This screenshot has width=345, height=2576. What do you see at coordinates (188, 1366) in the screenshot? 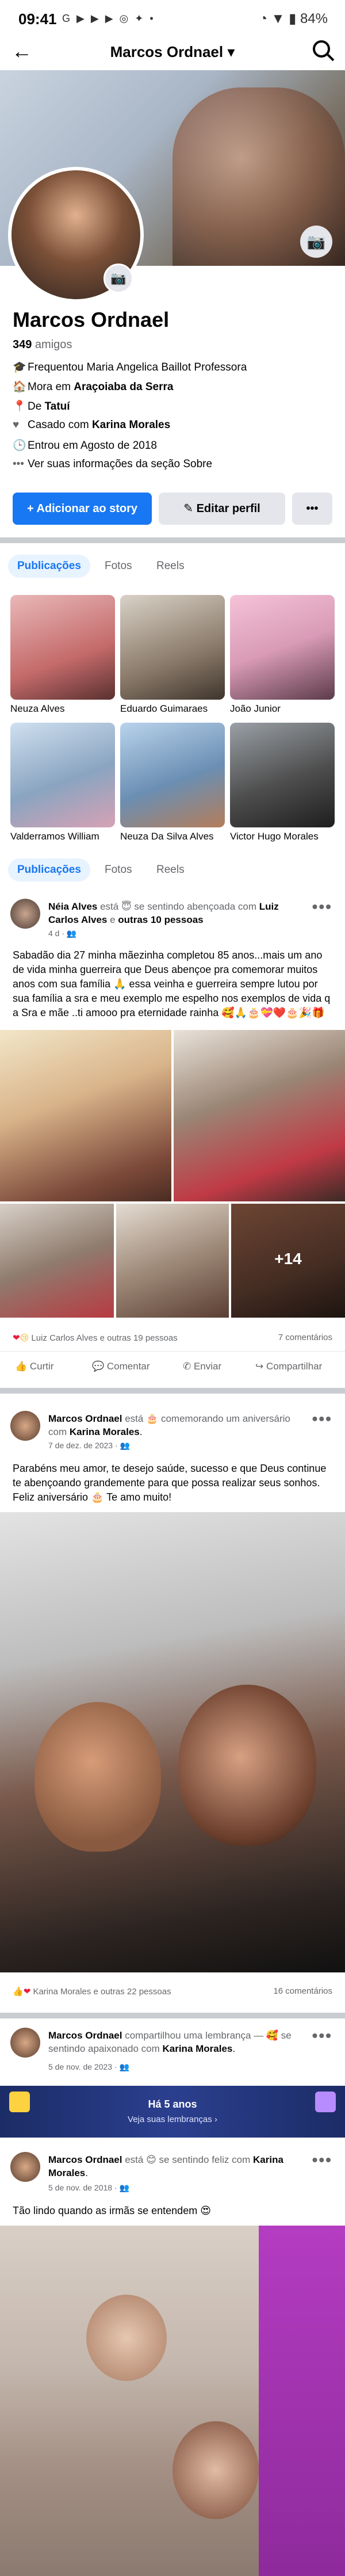
I see `whatsapp-icon: ✆` at bounding box center [188, 1366].